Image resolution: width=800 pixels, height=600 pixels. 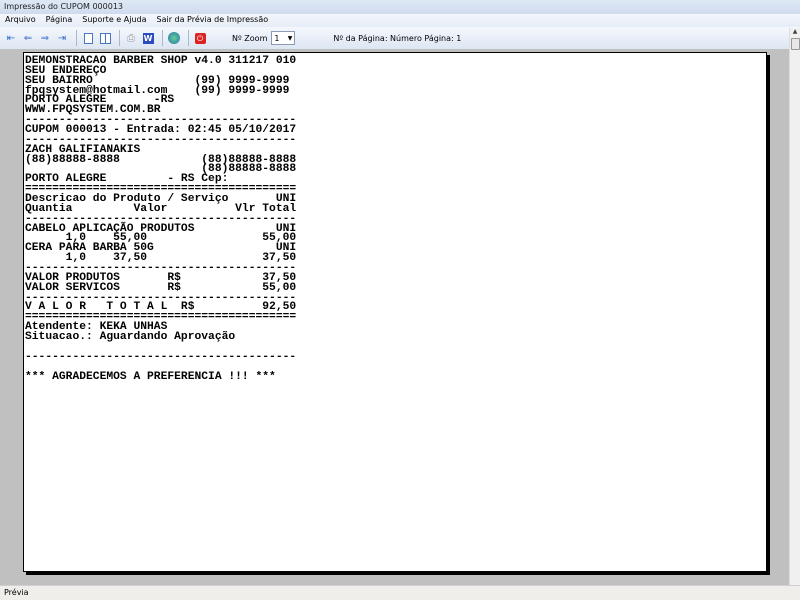 I want to click on close-preview-icon: ⏻, so click(x=200, y=38).